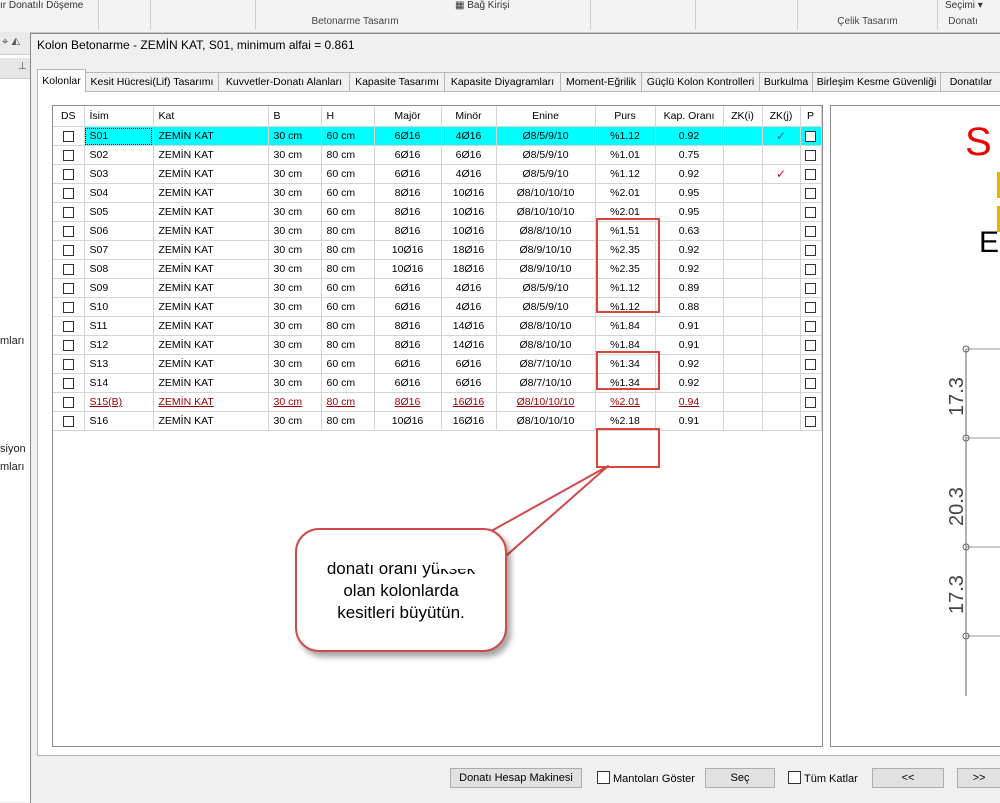 This screenshot has width=1000, height=803. I want to click on column-header: Minör, so click(469, 116).